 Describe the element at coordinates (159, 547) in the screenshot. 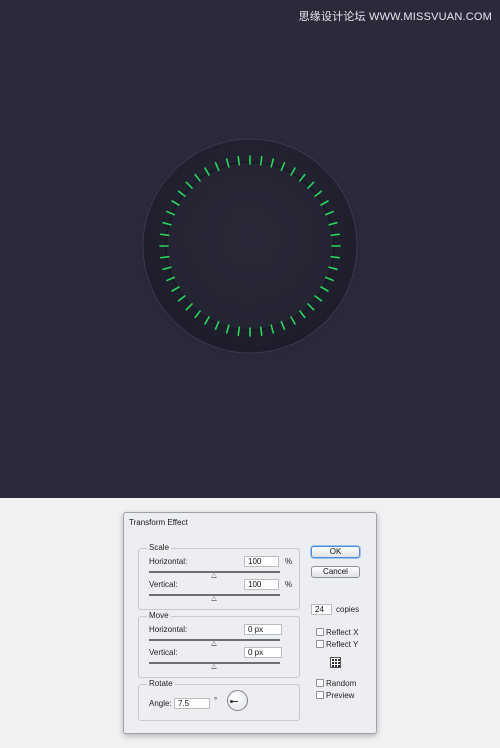

I see `scale-legend: Scale` at that location.